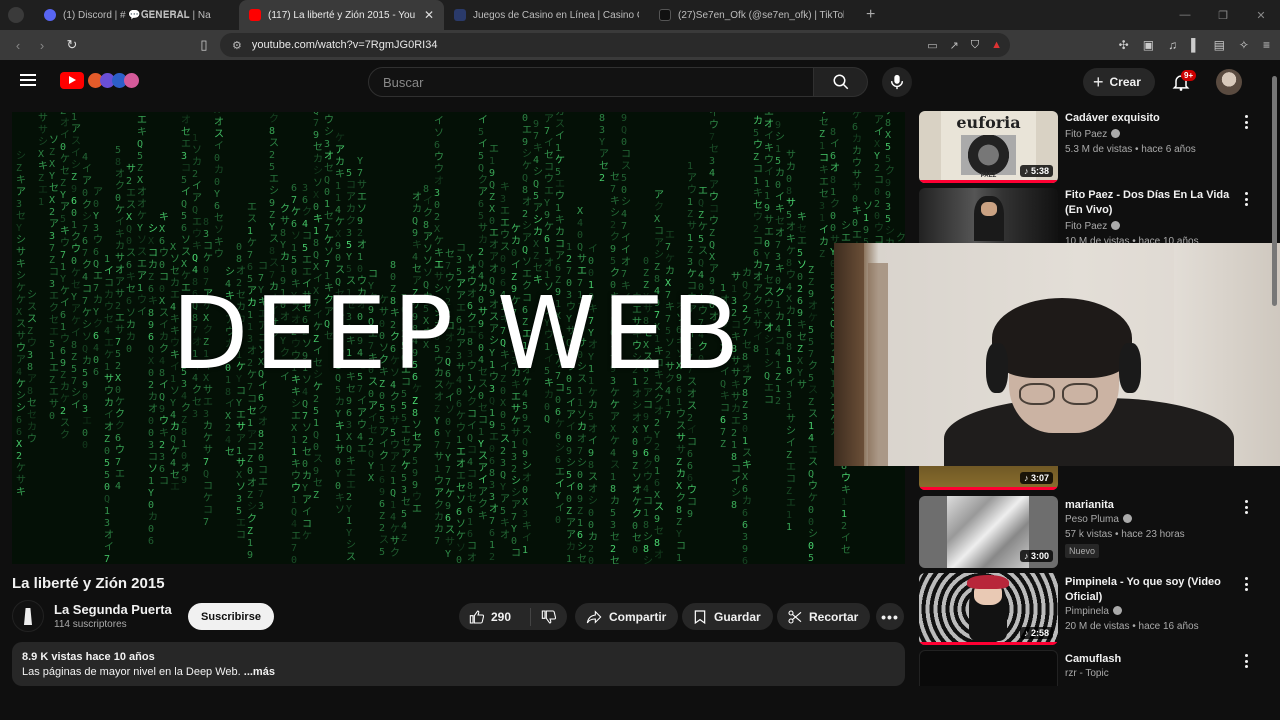 The height and width of the screenshot is (720, 1280). Describe the element at coordinates (28, 616) in the screenshot. I see `channel-avatar` at that location.